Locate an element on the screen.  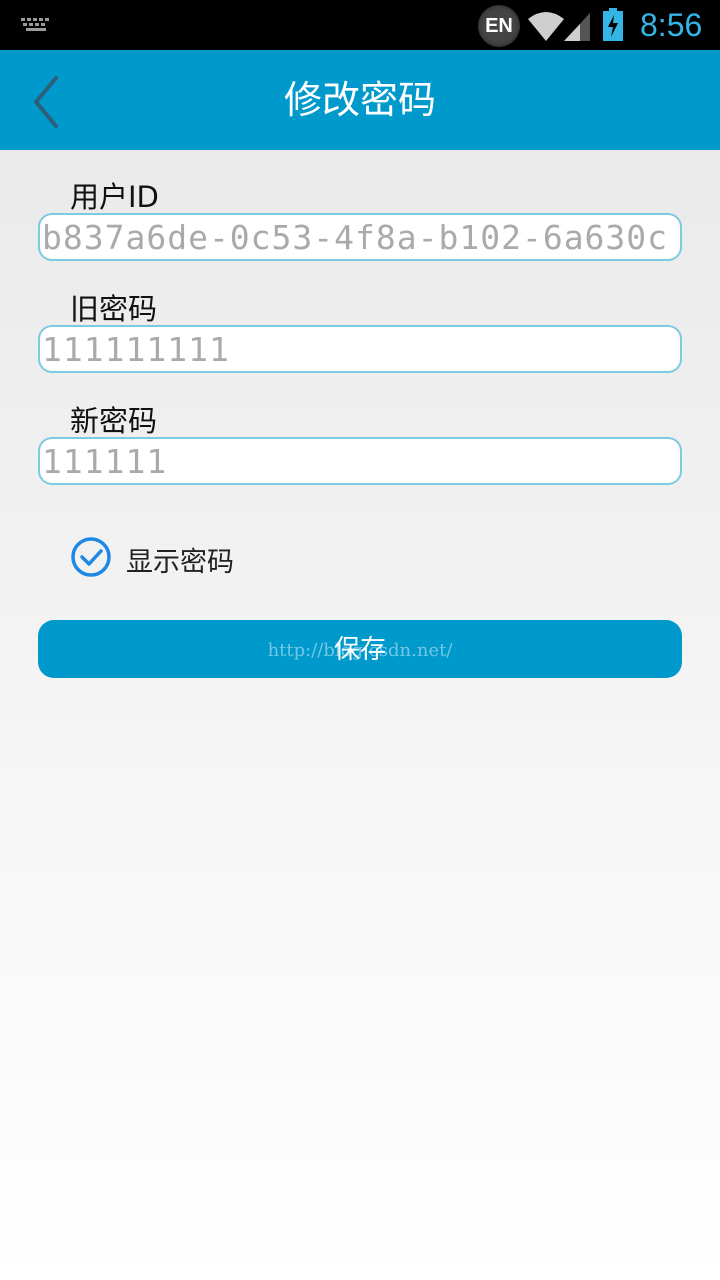
input-method-badge: EN is located at coordinates (499, 26).